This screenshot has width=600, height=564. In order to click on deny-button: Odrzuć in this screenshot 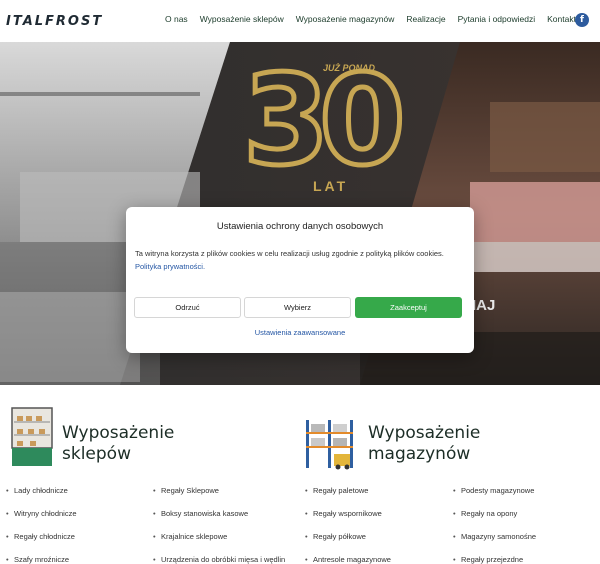, I will do `click(187, 307)`.